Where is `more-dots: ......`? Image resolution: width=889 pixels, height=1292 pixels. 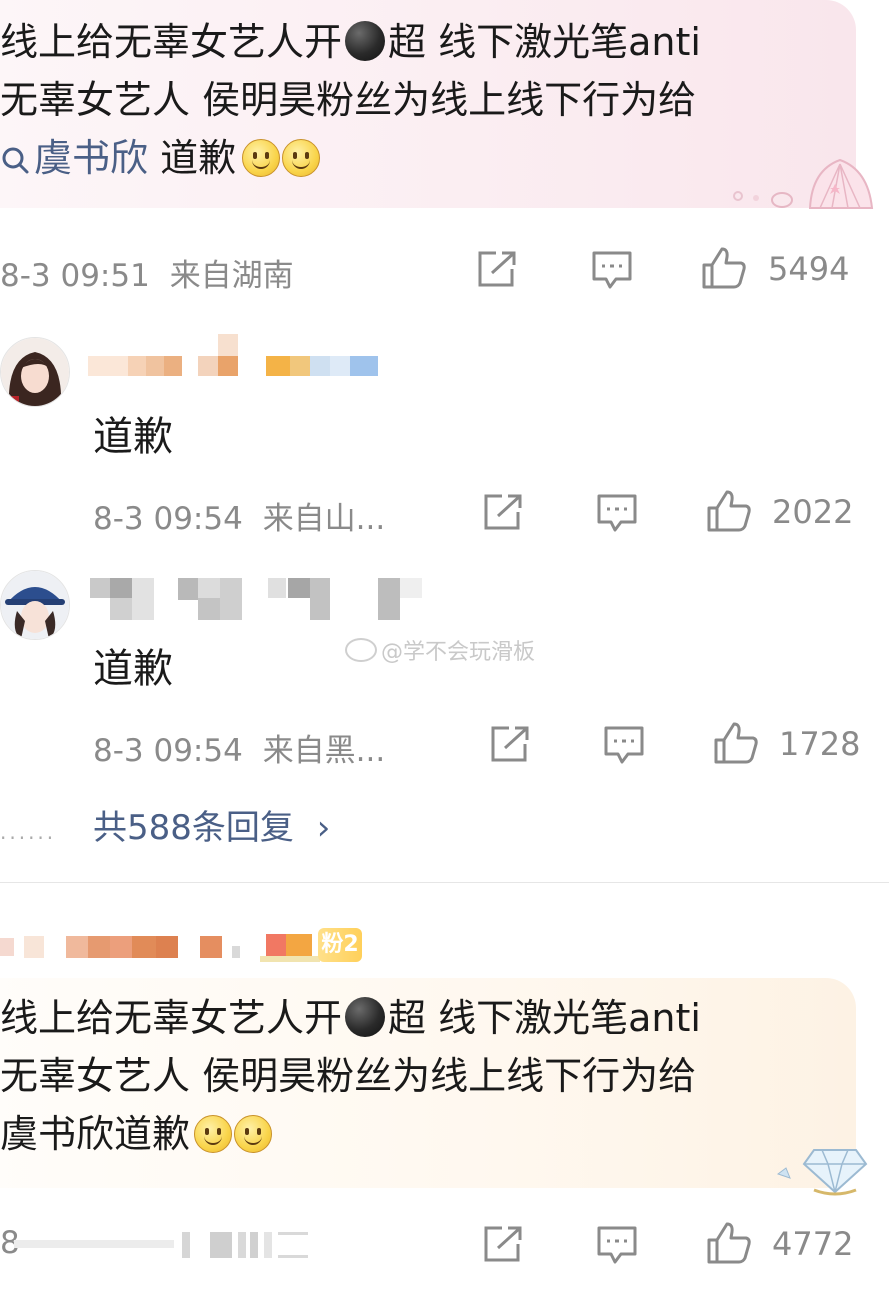
more-dots: ...... is located at coordinates (28, 832).